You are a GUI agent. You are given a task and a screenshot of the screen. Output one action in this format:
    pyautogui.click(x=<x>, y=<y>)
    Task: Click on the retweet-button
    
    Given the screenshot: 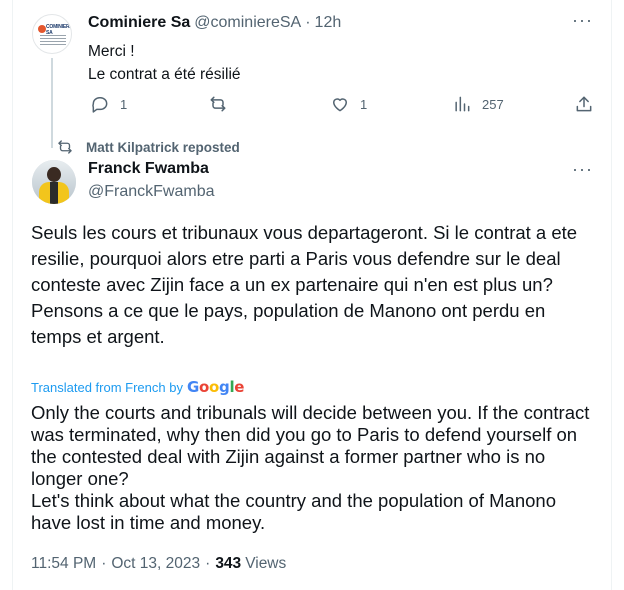 What is the action you would take?
    pyautogui.click(x=218, y=104)
    